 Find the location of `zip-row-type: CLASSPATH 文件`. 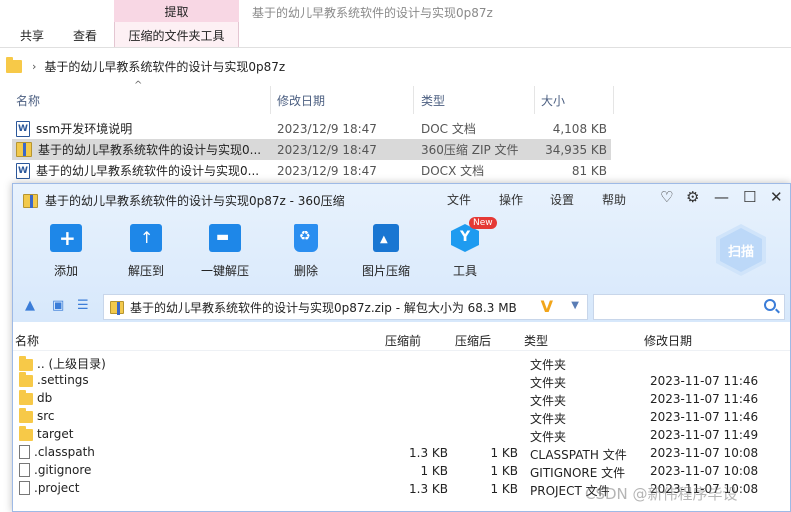

zip-row-type: CLASSPATH 文件 is located at coordinates (578, 455).